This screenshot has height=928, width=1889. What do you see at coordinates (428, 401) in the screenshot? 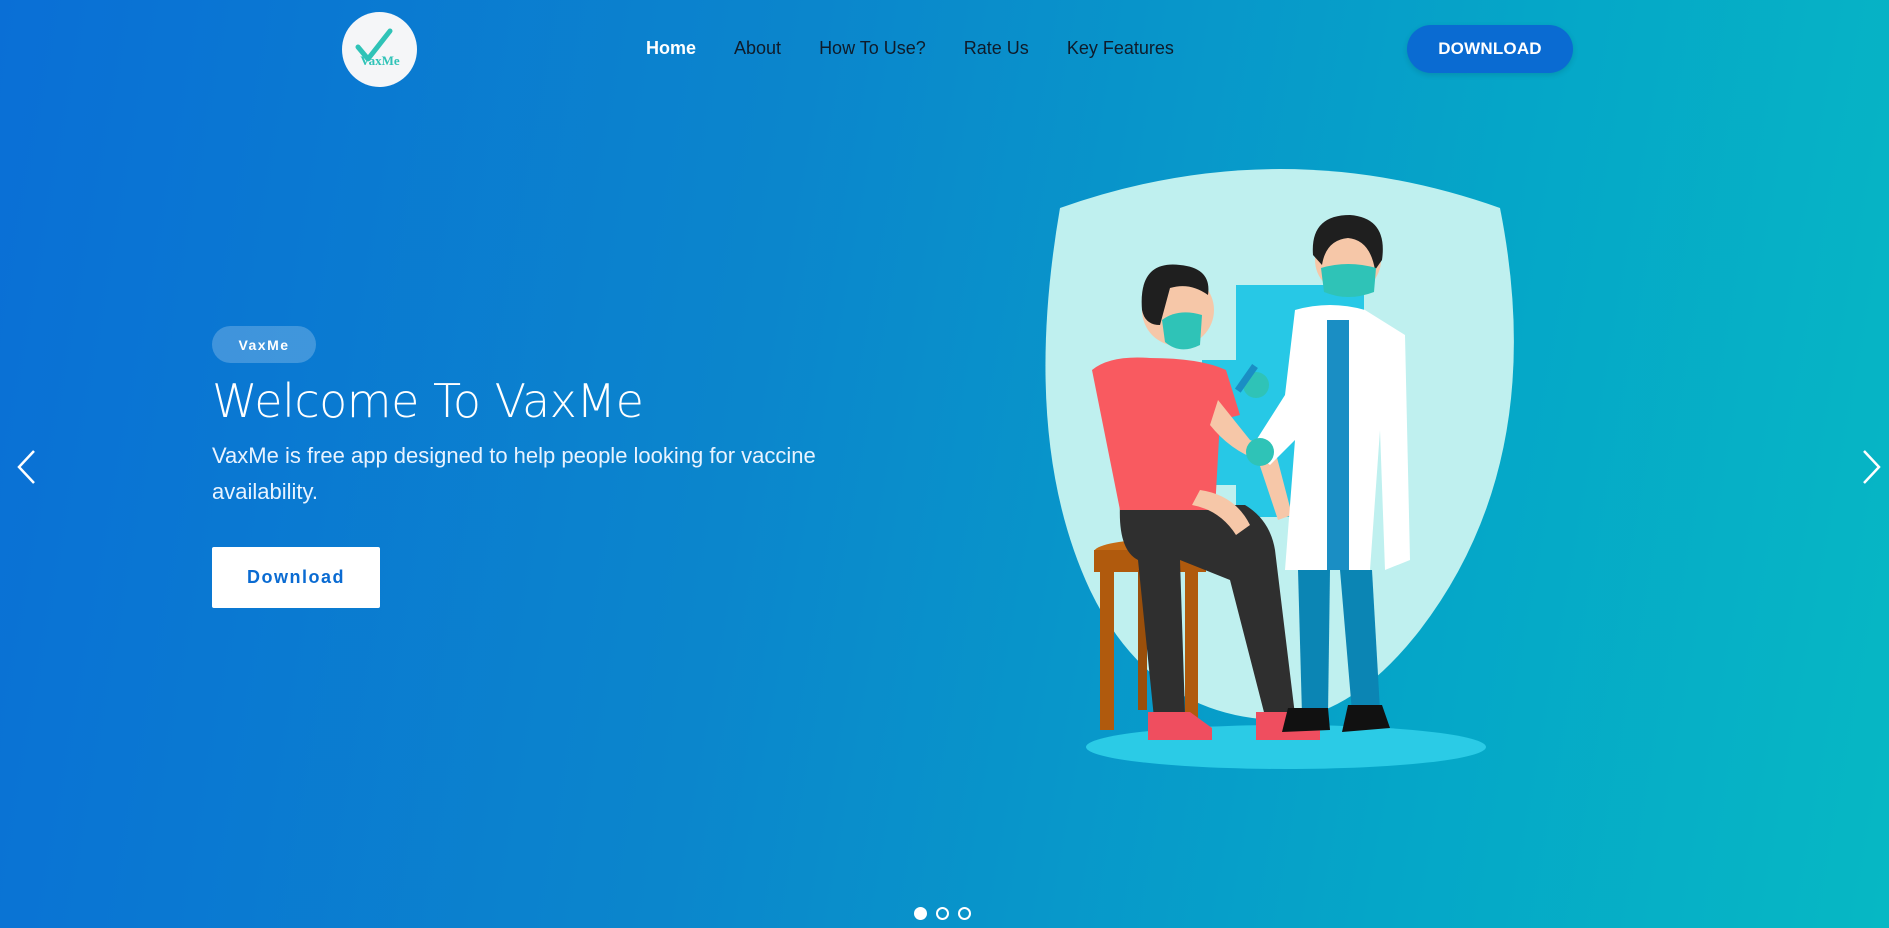
I see `hero-title: Welcome To VaxMe` at bounding box center [428, 401].